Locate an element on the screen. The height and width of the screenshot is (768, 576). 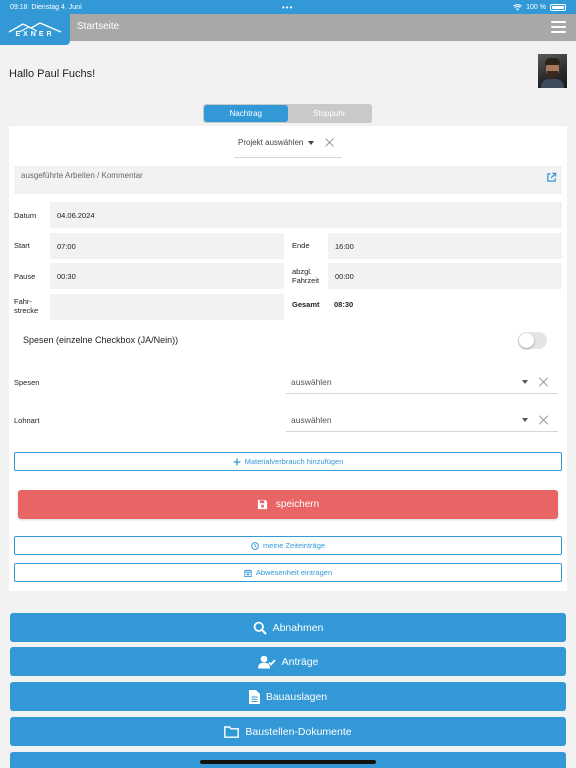
pause-label: Pause is located at coordinates (25, 276).